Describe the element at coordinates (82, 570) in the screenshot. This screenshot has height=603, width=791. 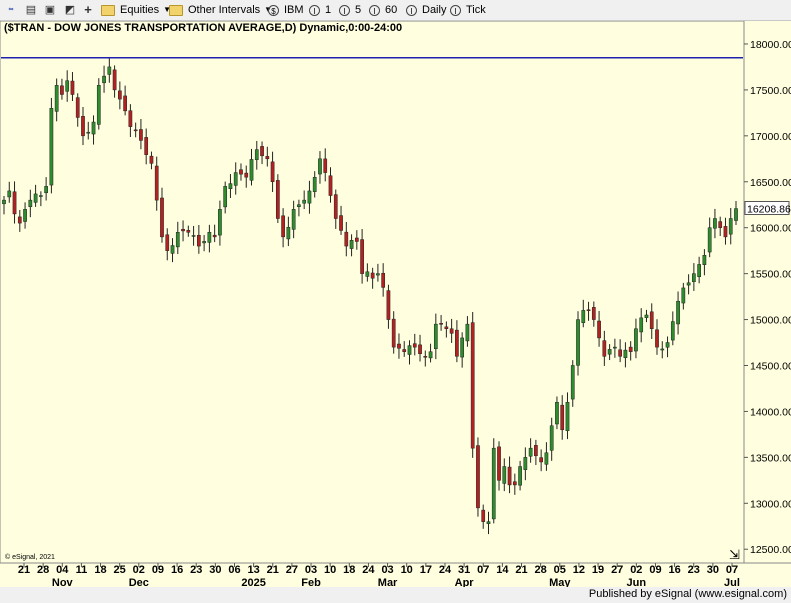
I see `x-day-label: 11` at that location.